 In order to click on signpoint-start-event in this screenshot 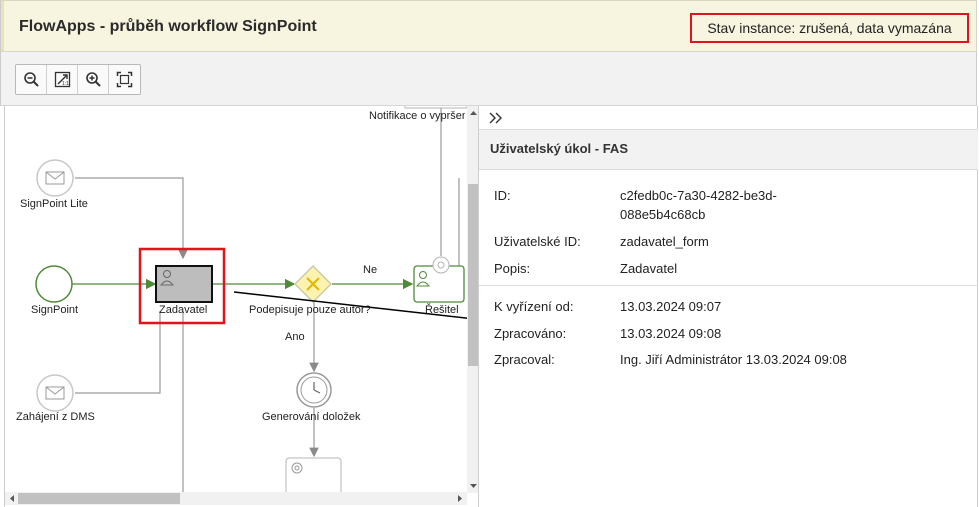, I will do `click(54, 284)`.